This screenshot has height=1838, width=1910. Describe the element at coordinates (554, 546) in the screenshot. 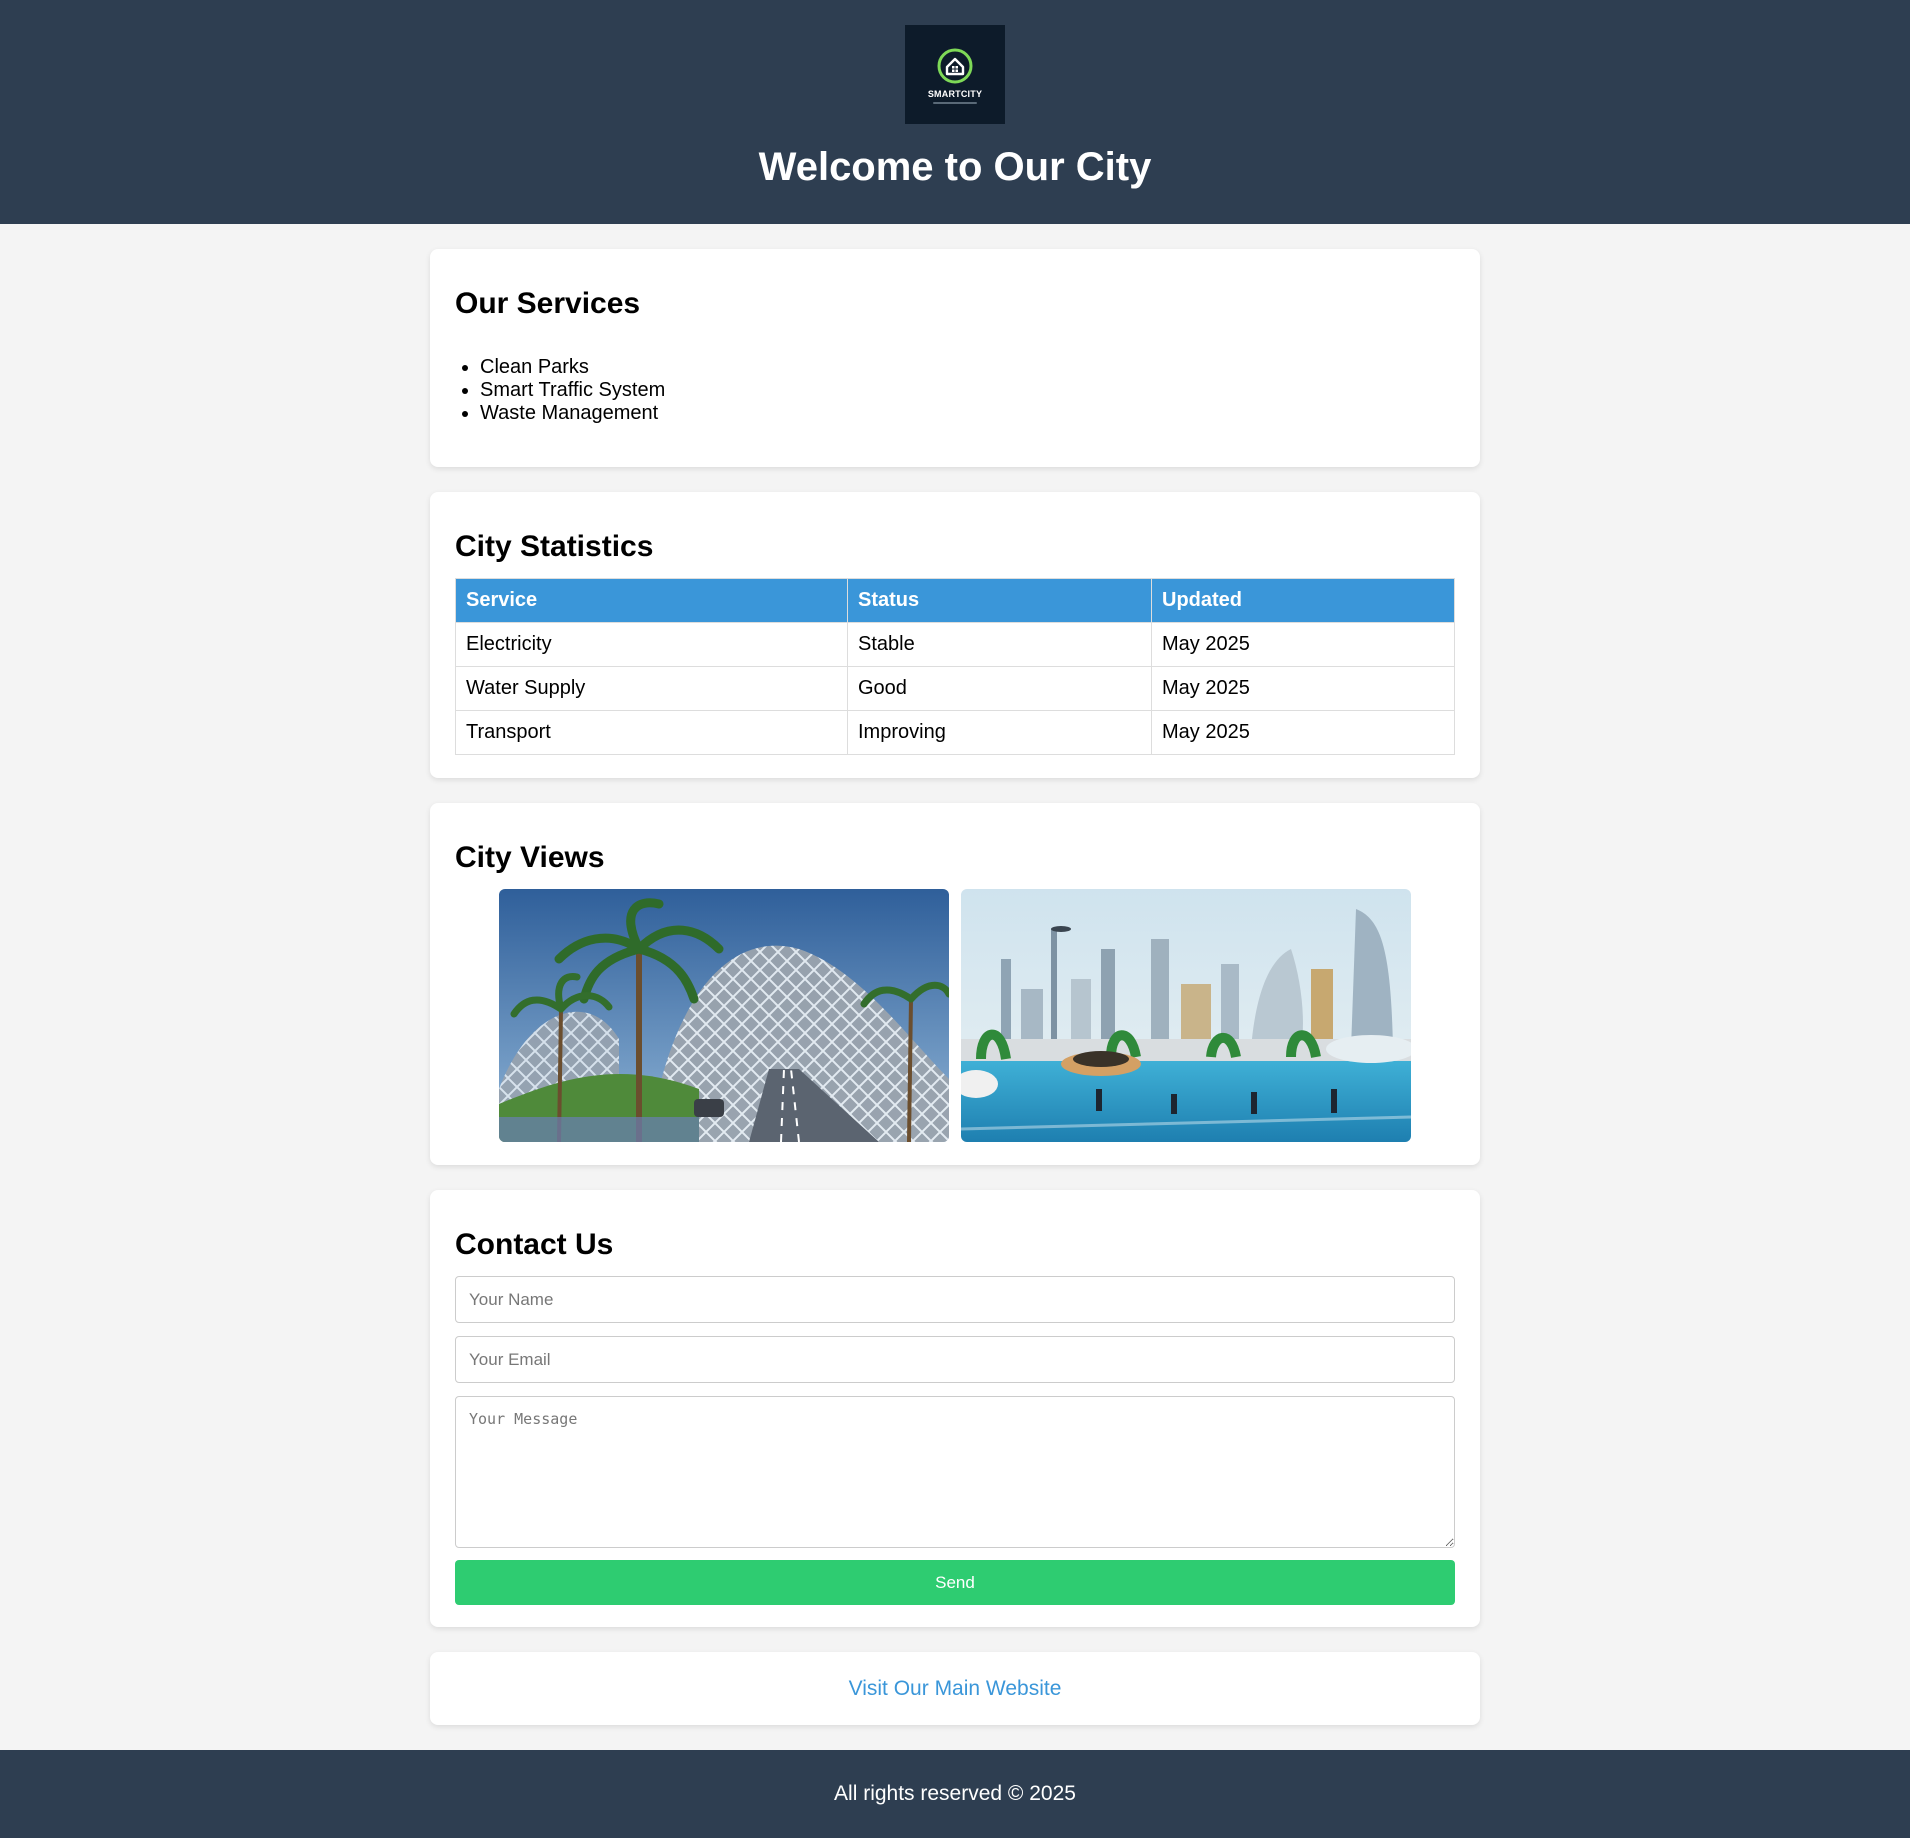

I see `statistics-heading: City Statistics` at that location.